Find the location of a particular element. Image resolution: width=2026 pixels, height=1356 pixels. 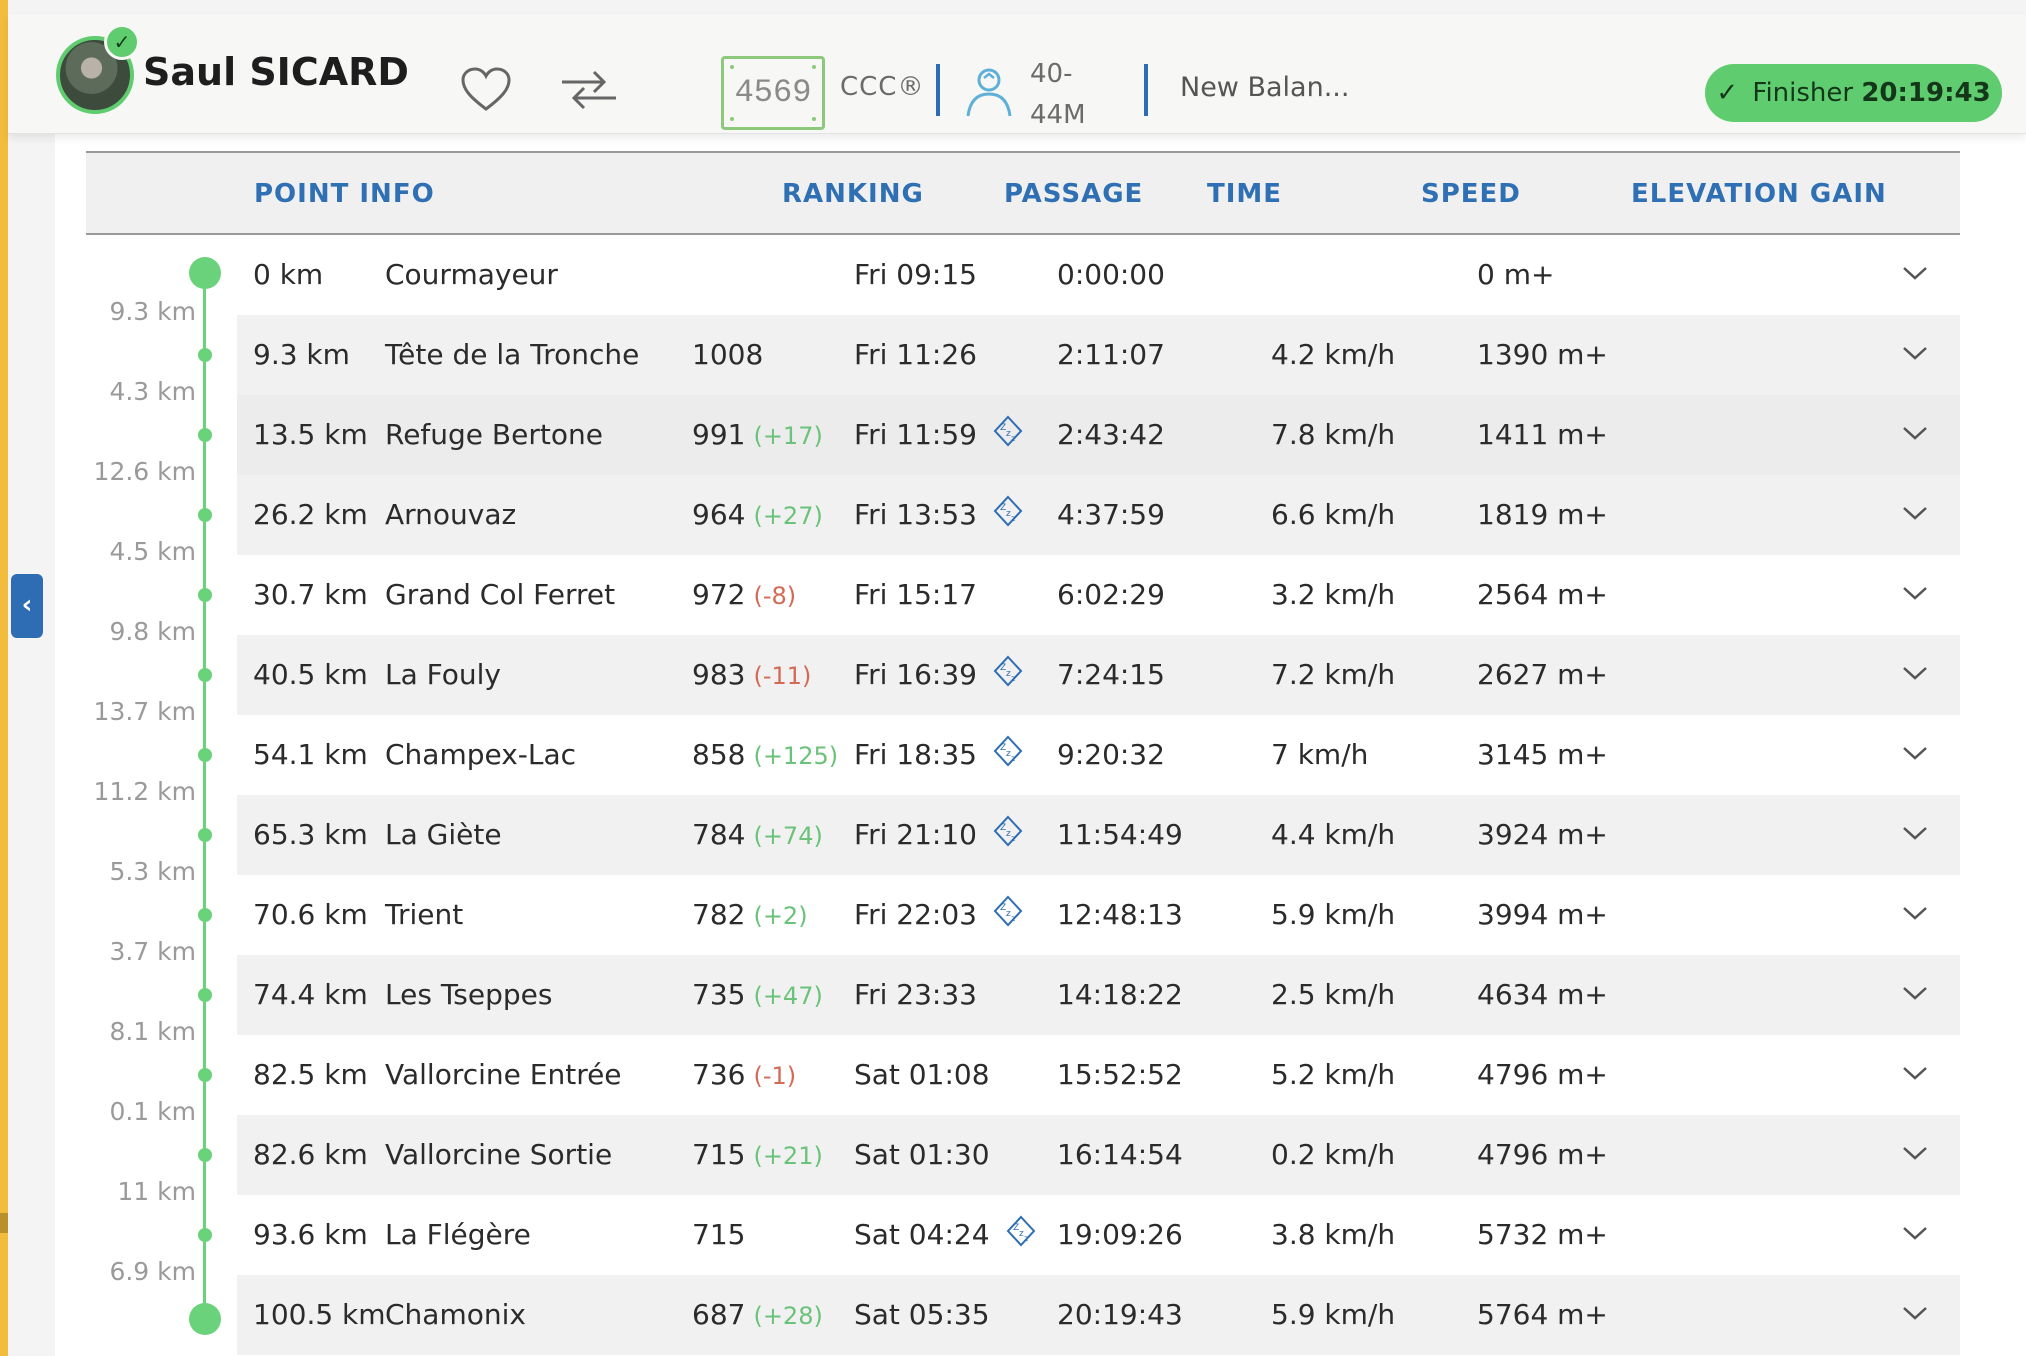

speed-value: 2.5 km/h is located at coordinates (1333, 994).